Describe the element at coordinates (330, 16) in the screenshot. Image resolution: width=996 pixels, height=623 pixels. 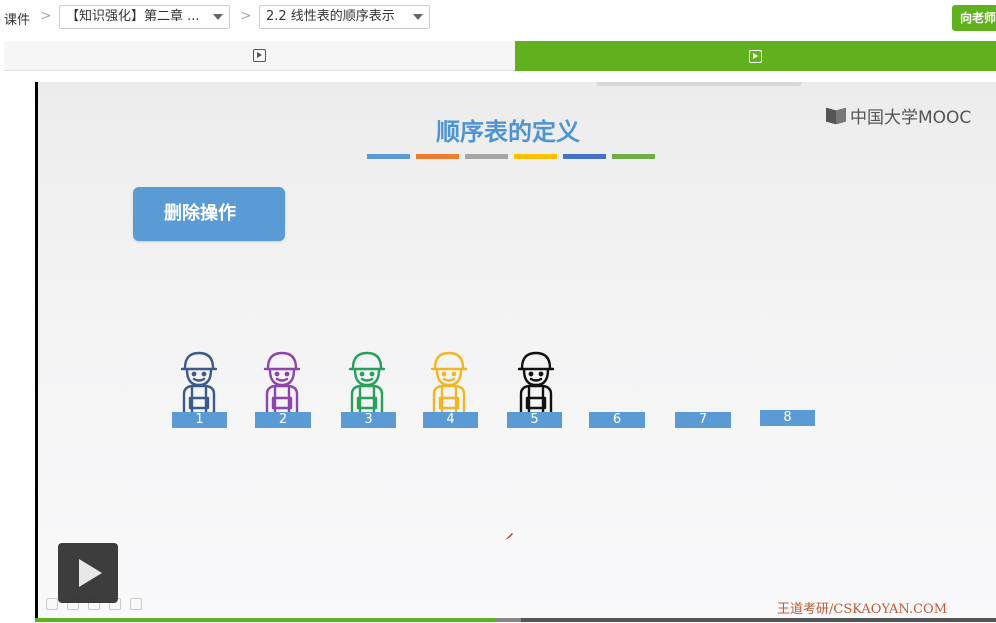
I see `lesson-select-value: 2.2 线性表的顺序表示` at that location.